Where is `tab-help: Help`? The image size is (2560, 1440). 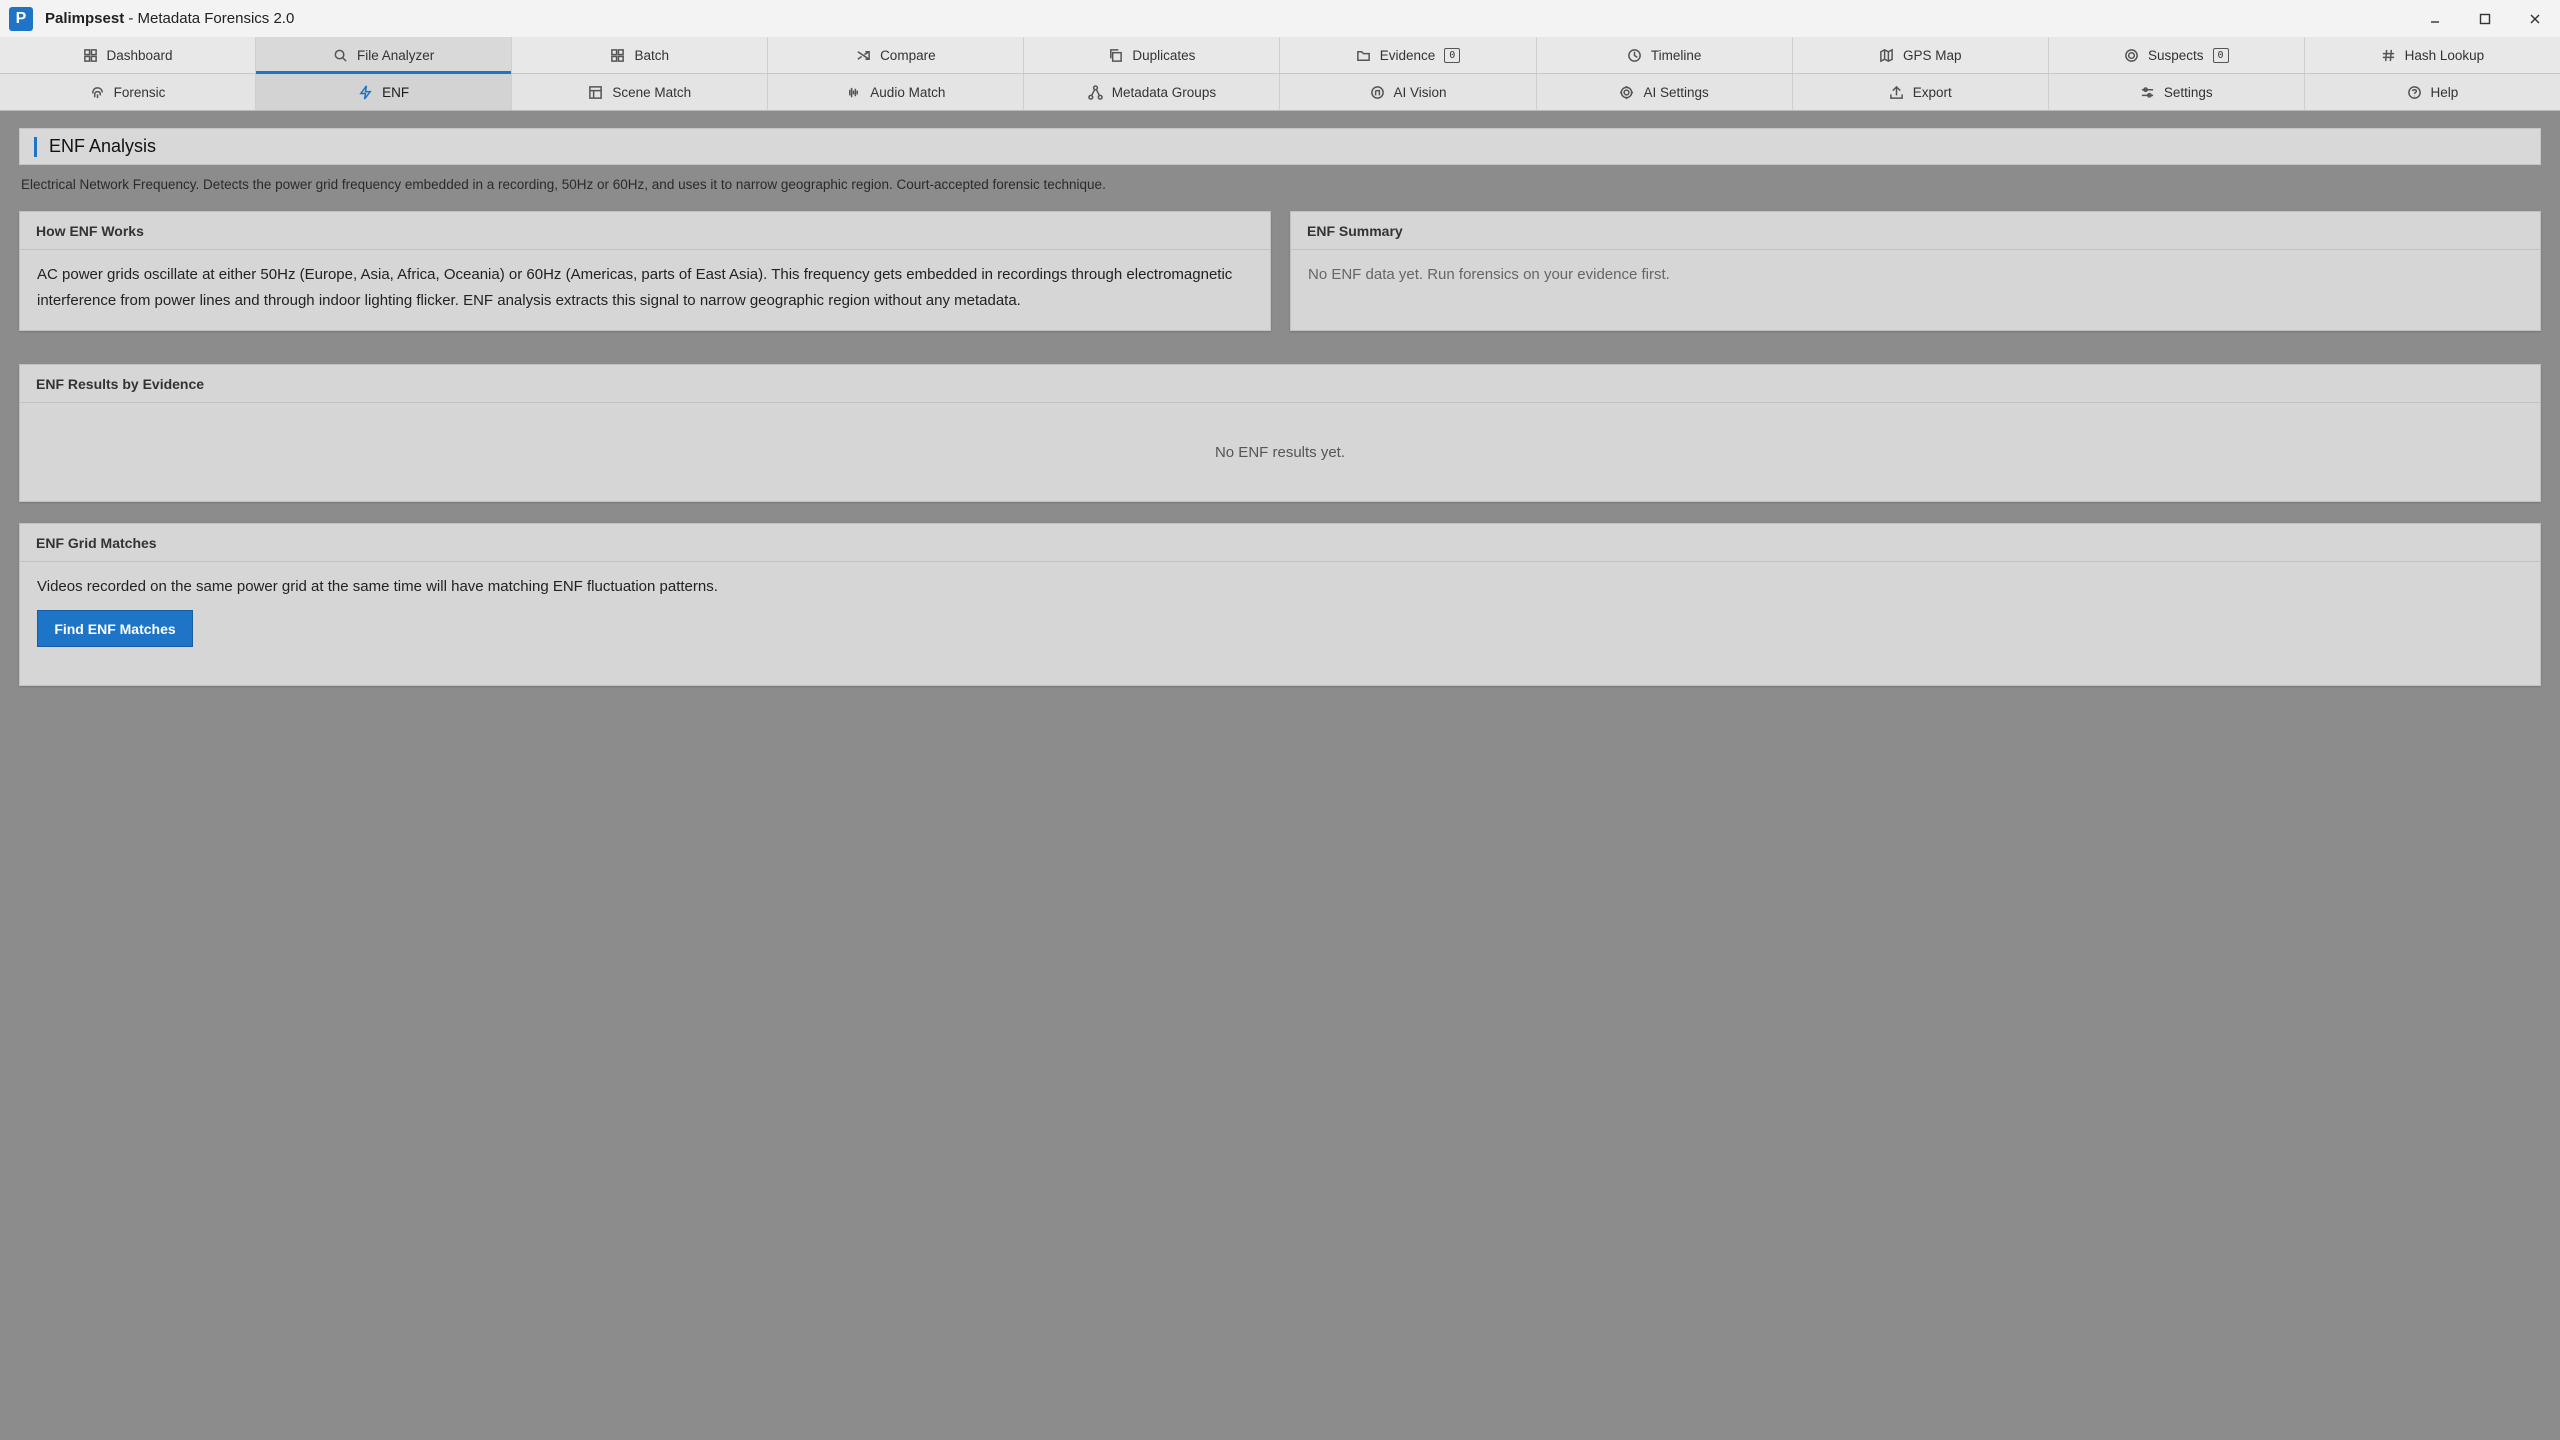 tab-help: Help is located at coordinates (2432, 92).